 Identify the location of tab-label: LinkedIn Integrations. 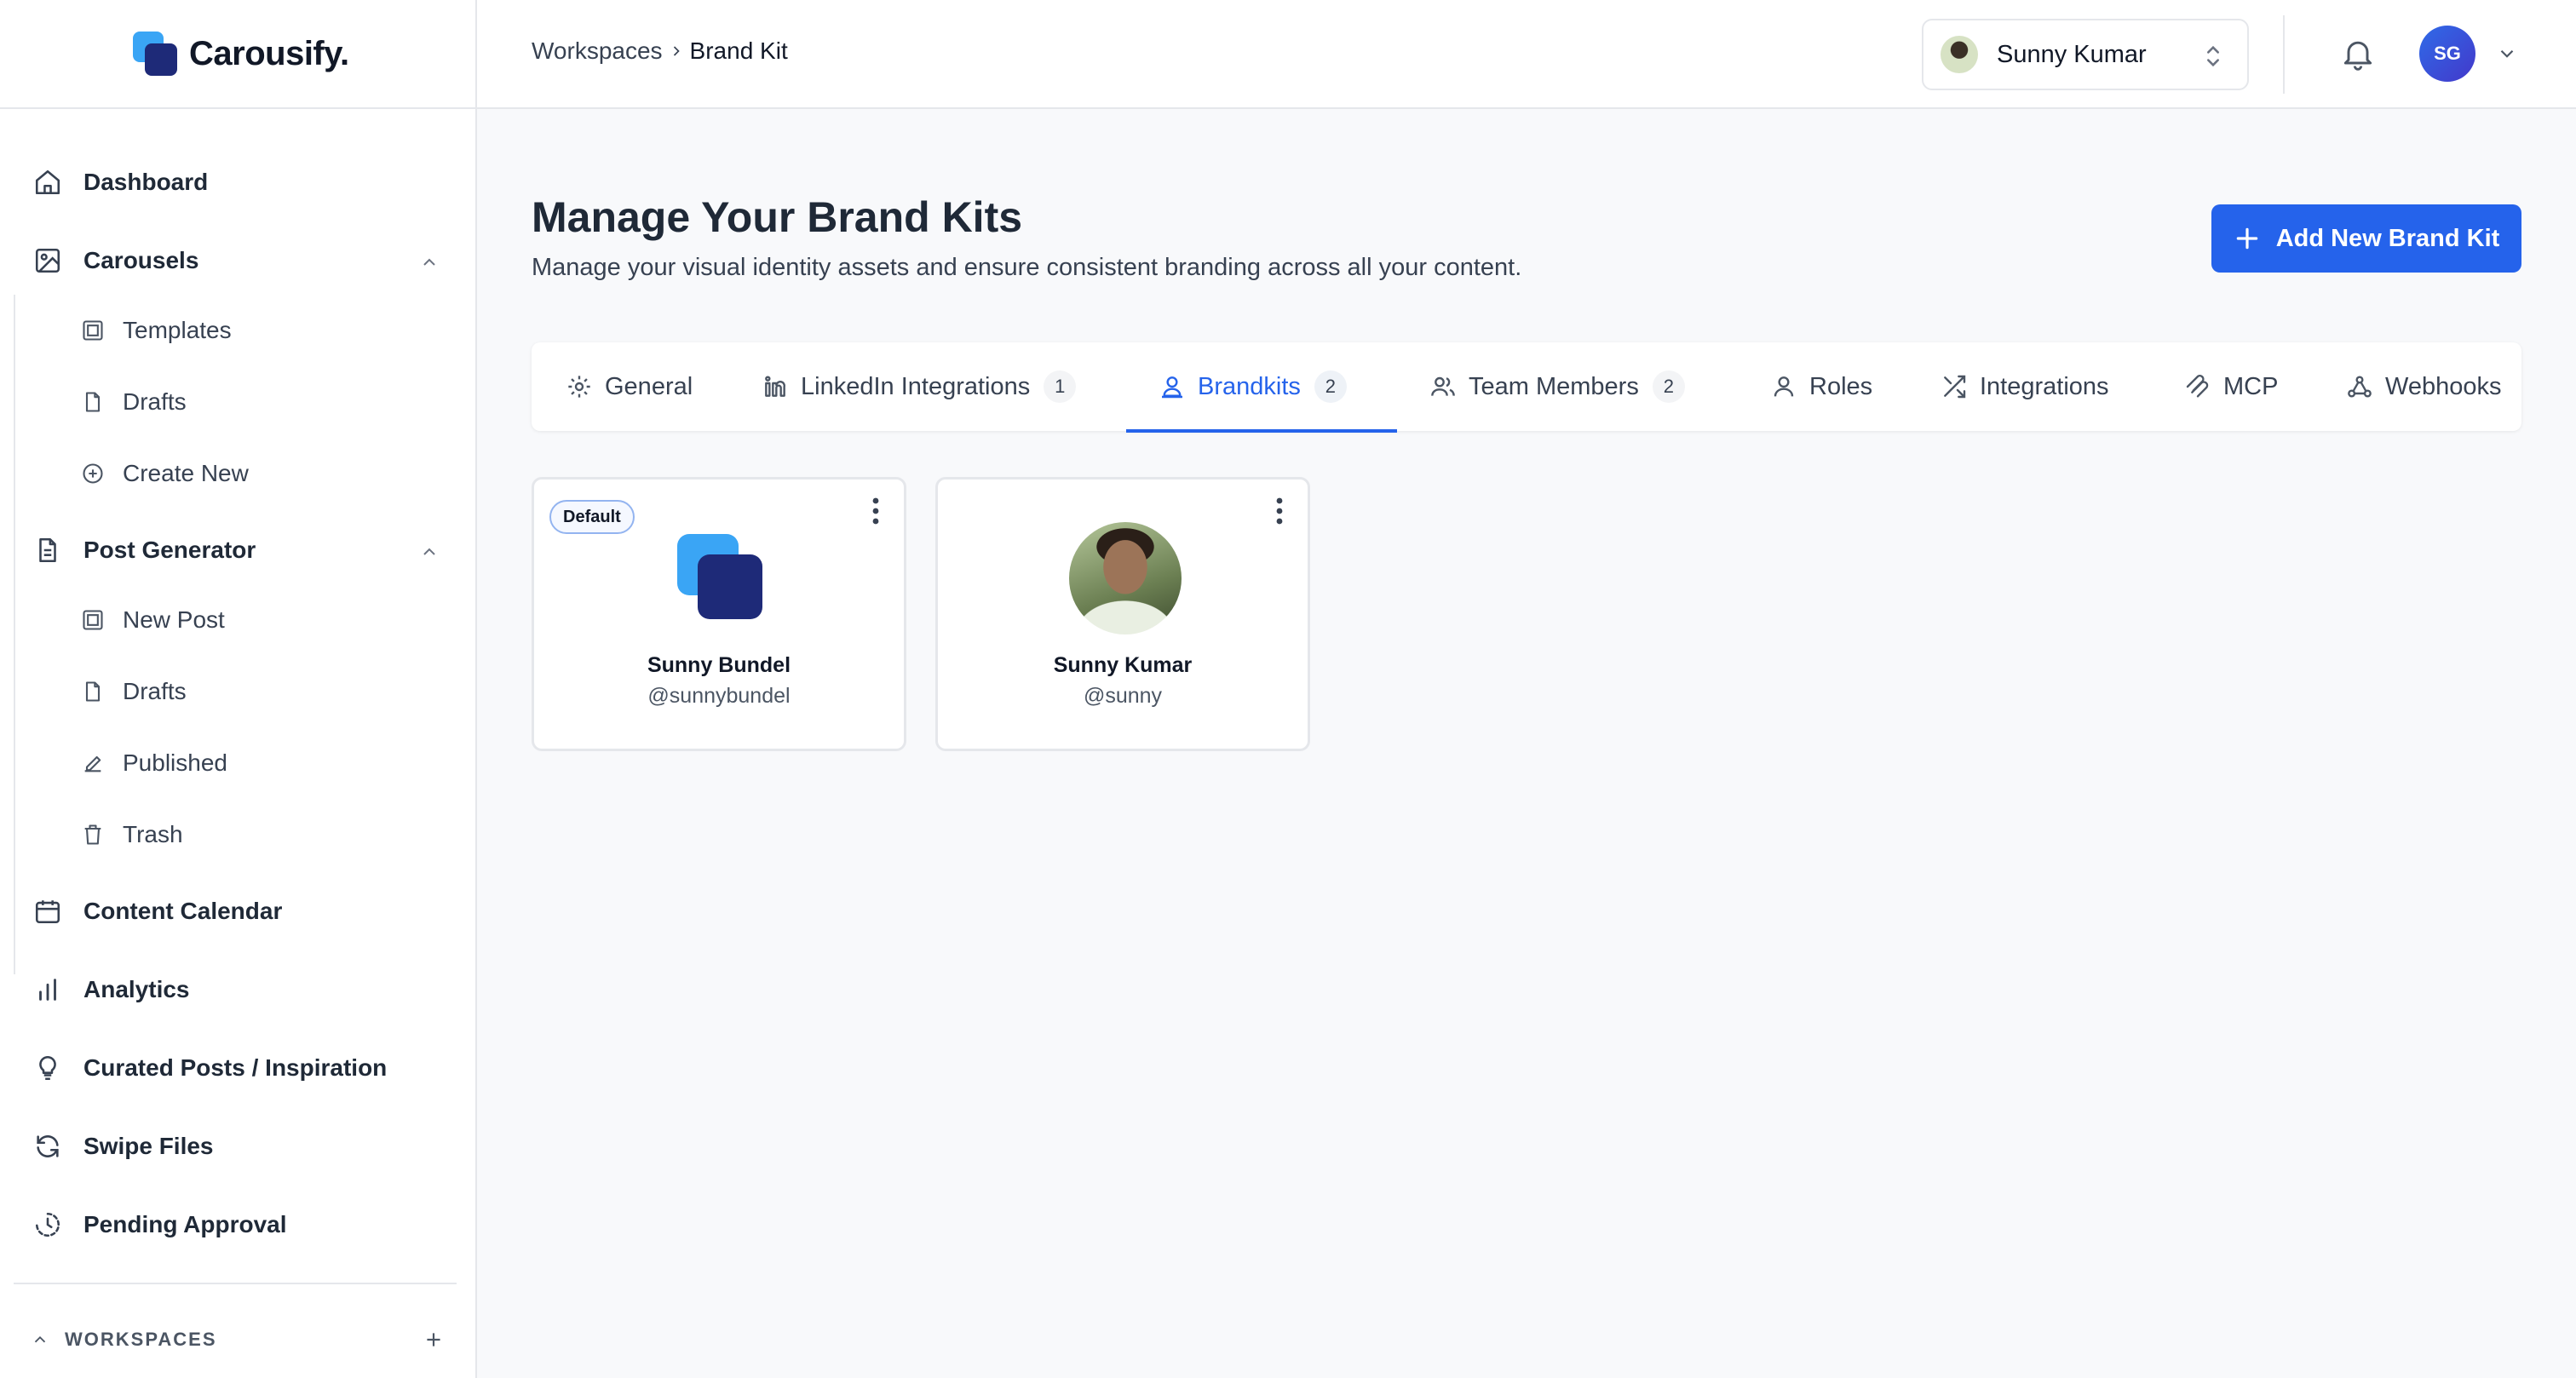
(916, 386).